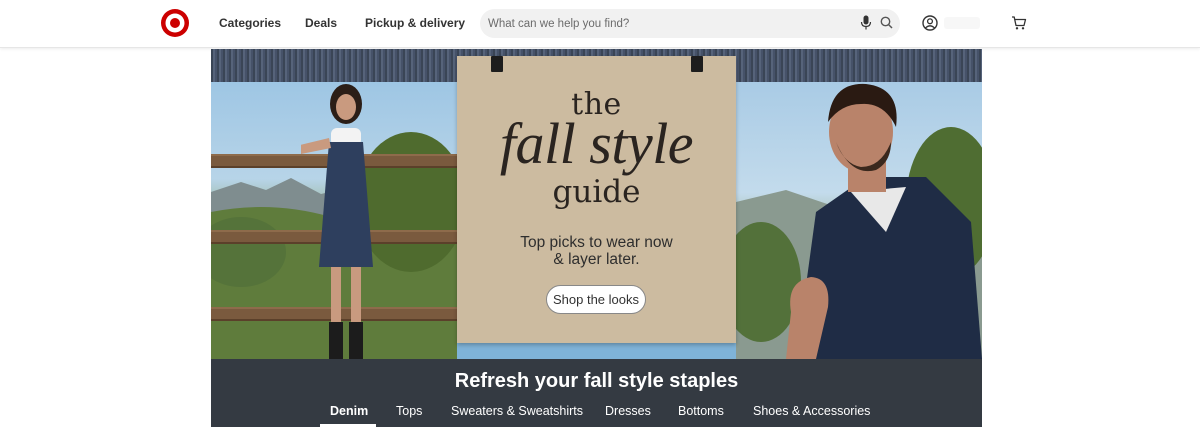 This screenshot has height=427, width=1200. I want to click on sign-heading-guide: guide, so click(596, 192).